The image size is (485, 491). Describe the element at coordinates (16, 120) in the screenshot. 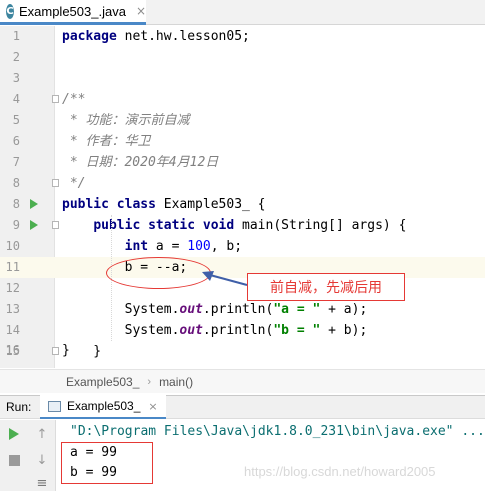

I see `line-number: 5` at that location.